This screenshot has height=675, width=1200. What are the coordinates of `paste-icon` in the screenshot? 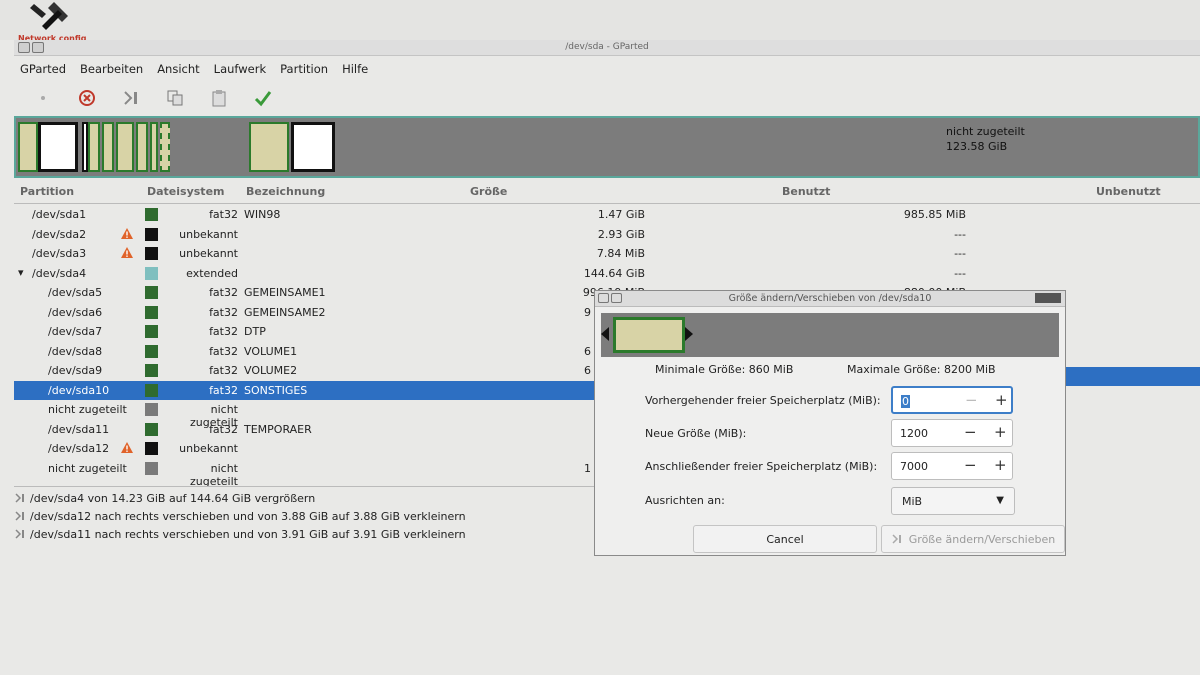 It's located at (219, 98).